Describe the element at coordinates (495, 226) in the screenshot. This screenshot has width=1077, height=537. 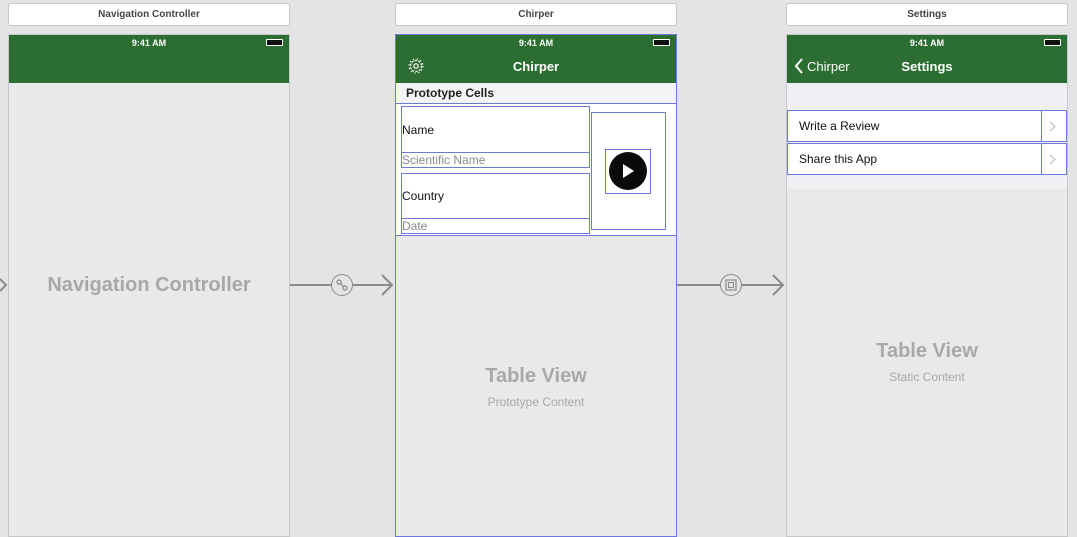
I see `date-label-box` at that location.